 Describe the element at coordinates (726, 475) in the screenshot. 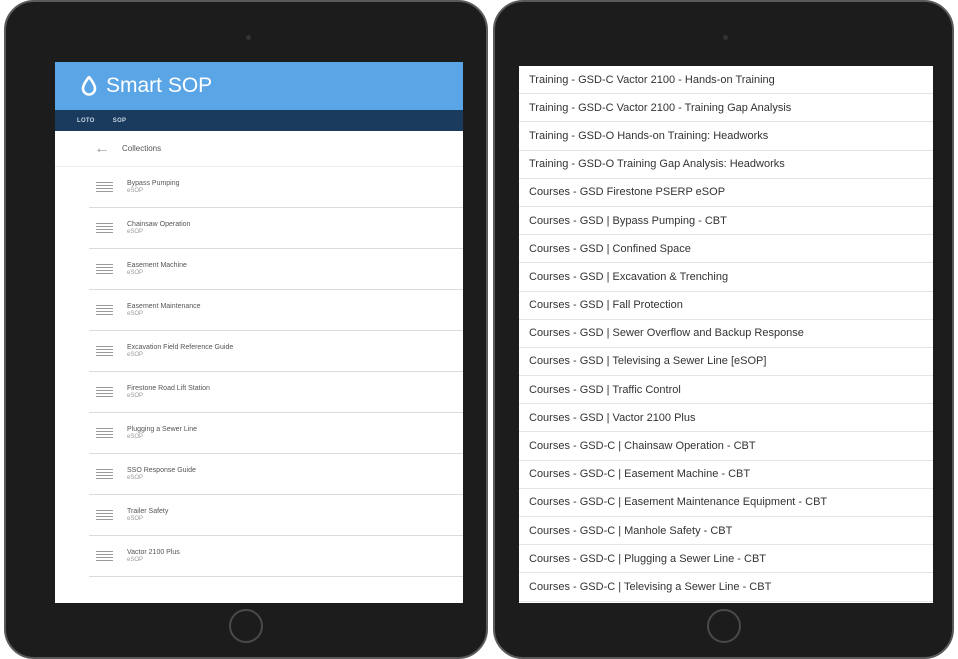

I see `list-item: Courses - GSD-C | Easement Machine - CBT` at that location.